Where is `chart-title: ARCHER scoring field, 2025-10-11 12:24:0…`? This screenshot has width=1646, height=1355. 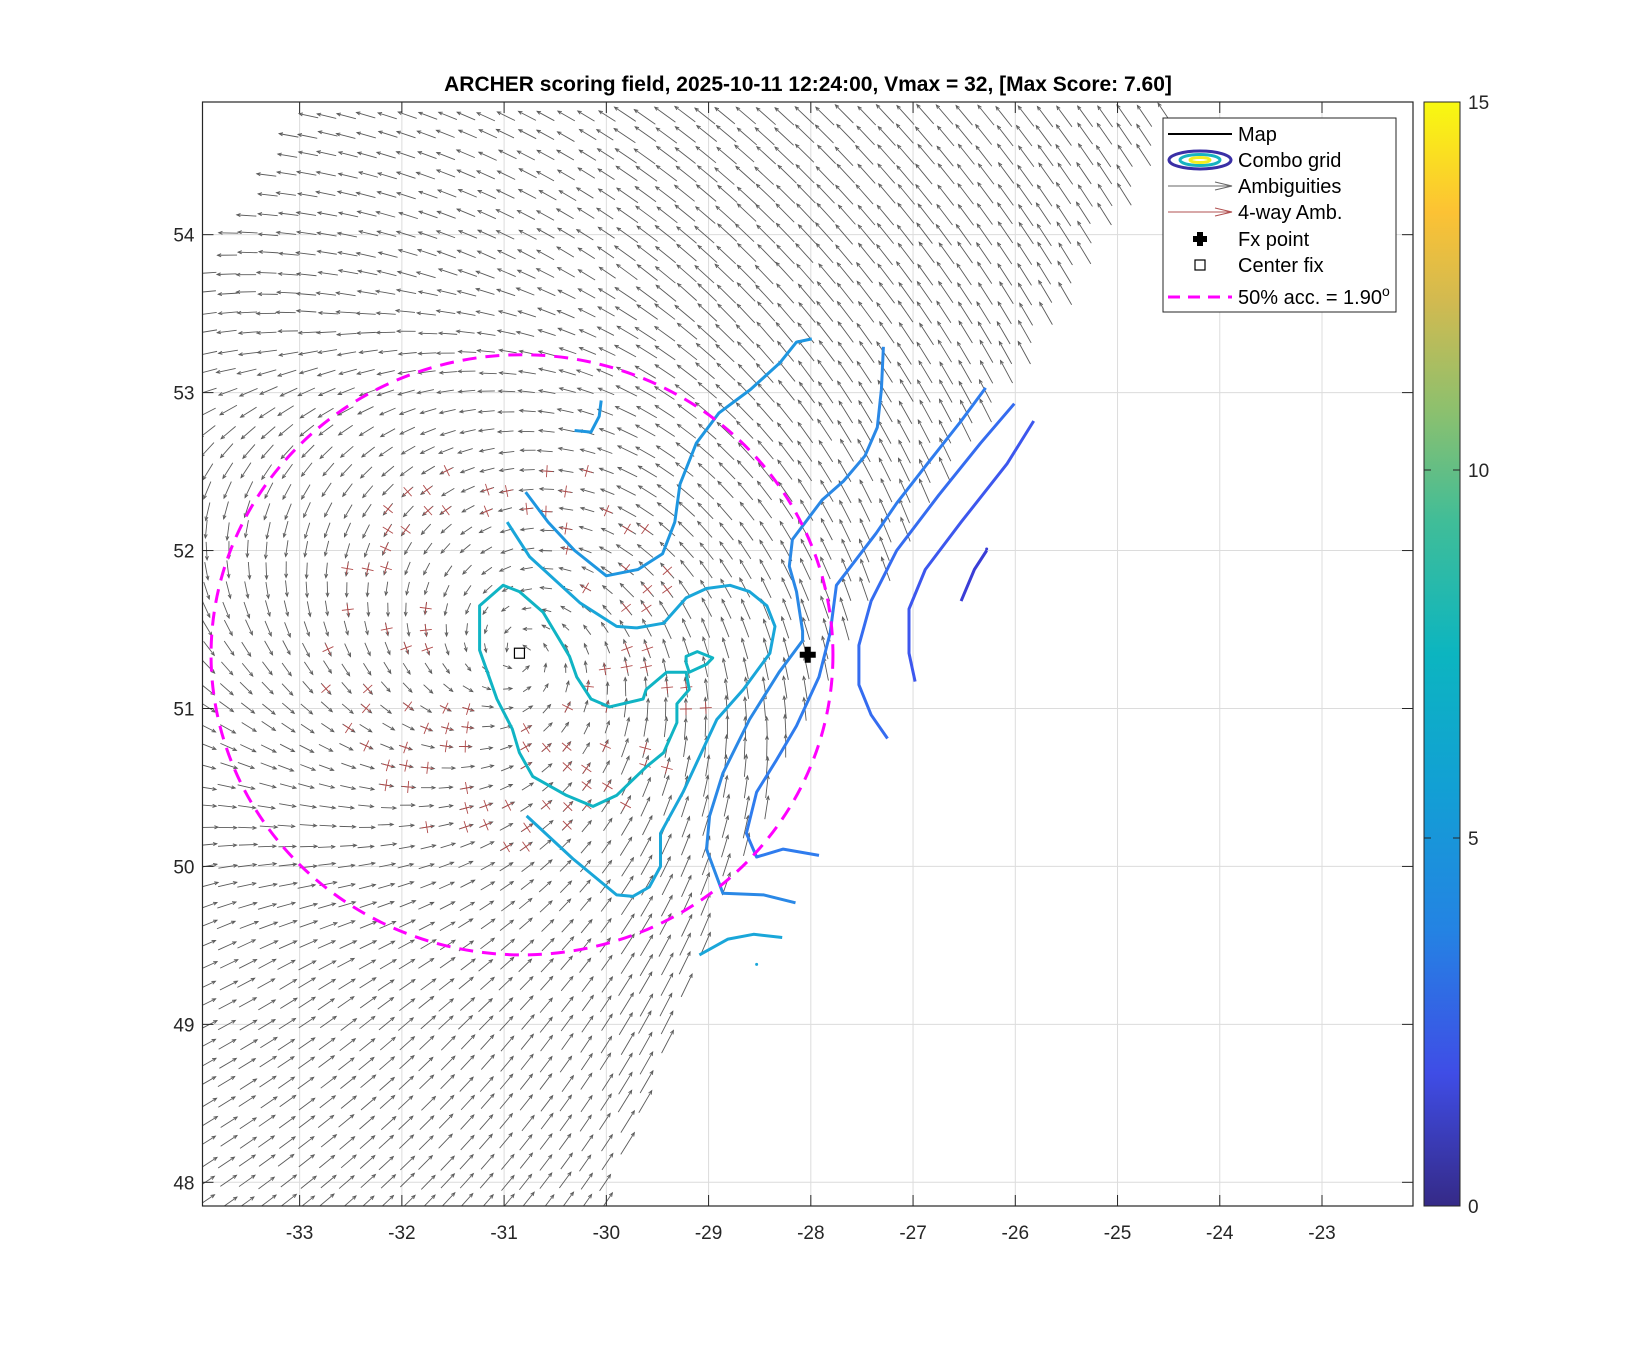 chart-title: ARCHER scoring field, 2025-10-11 12:24:0… is located at coordinates (808, 84).